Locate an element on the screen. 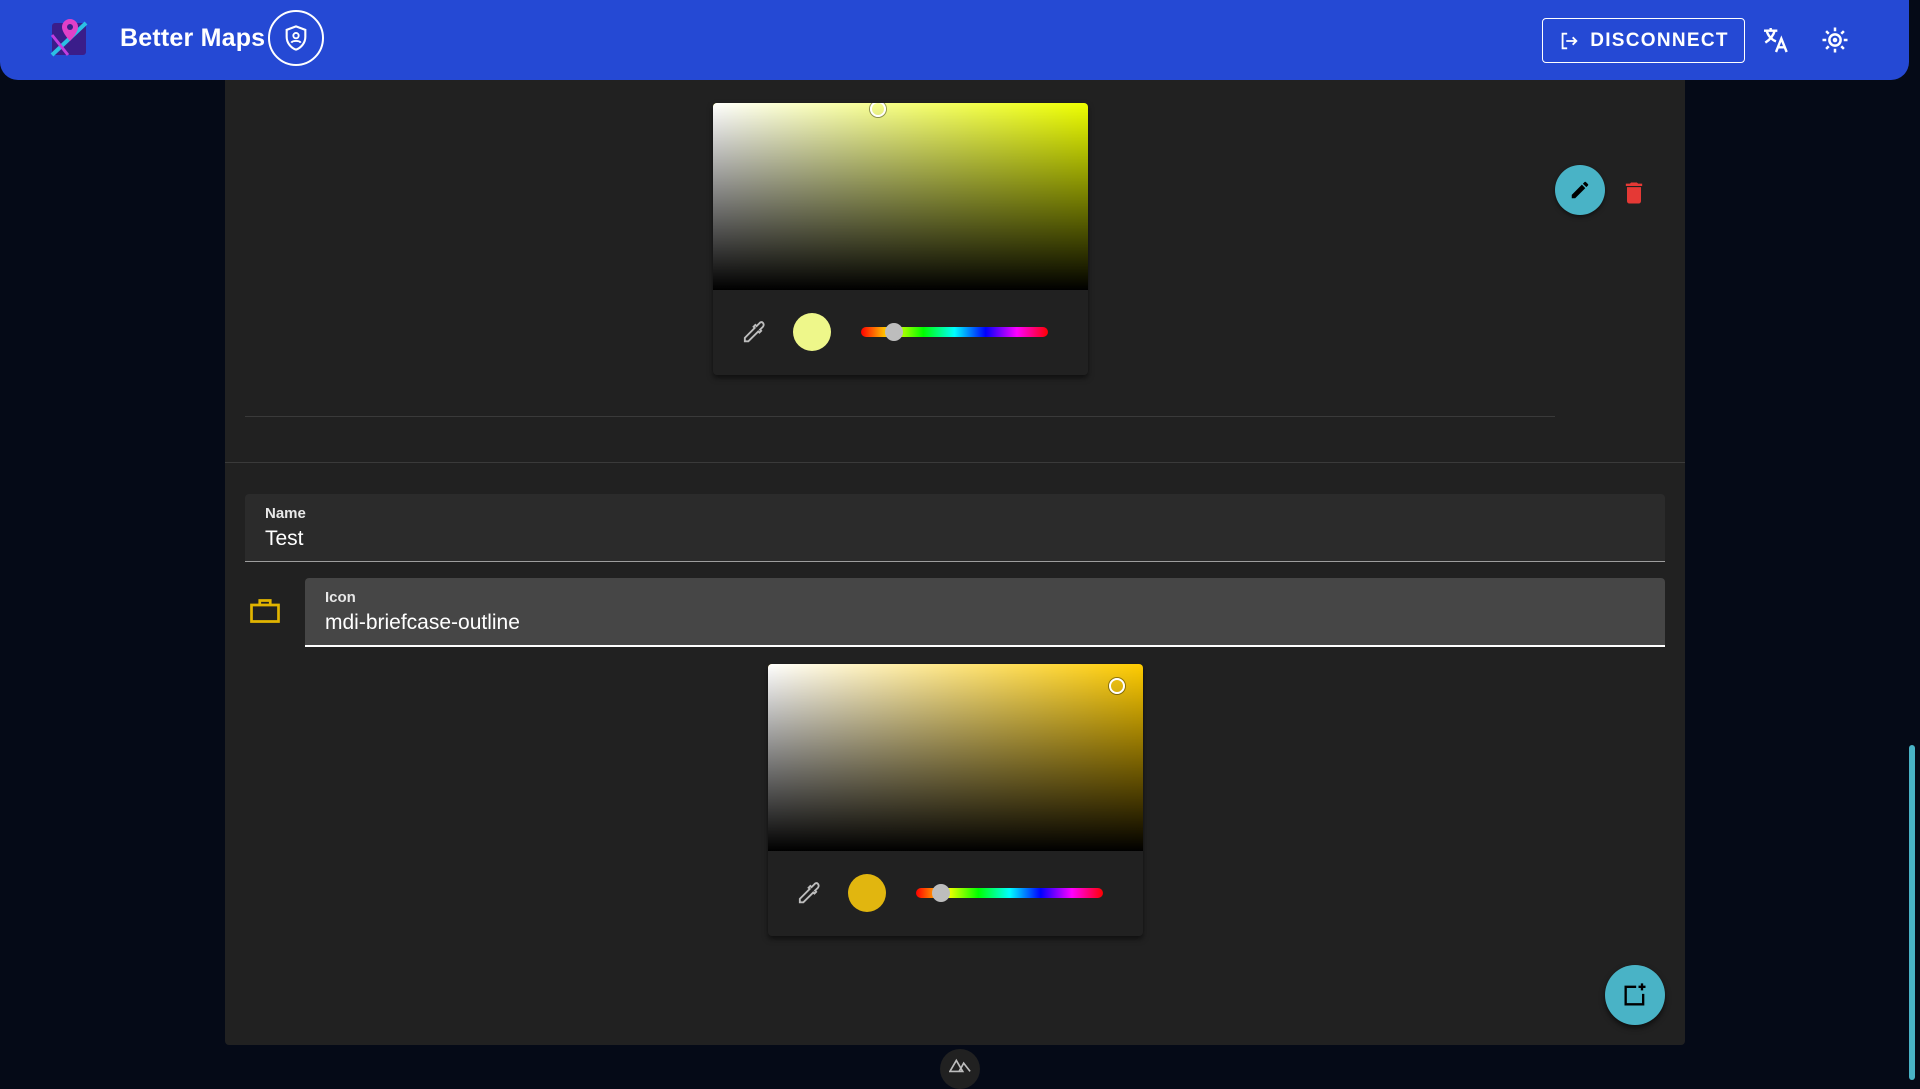 The height and width of the screenshot is (1089, 1920). shield-account-icon is located at coordinates (296, 38).